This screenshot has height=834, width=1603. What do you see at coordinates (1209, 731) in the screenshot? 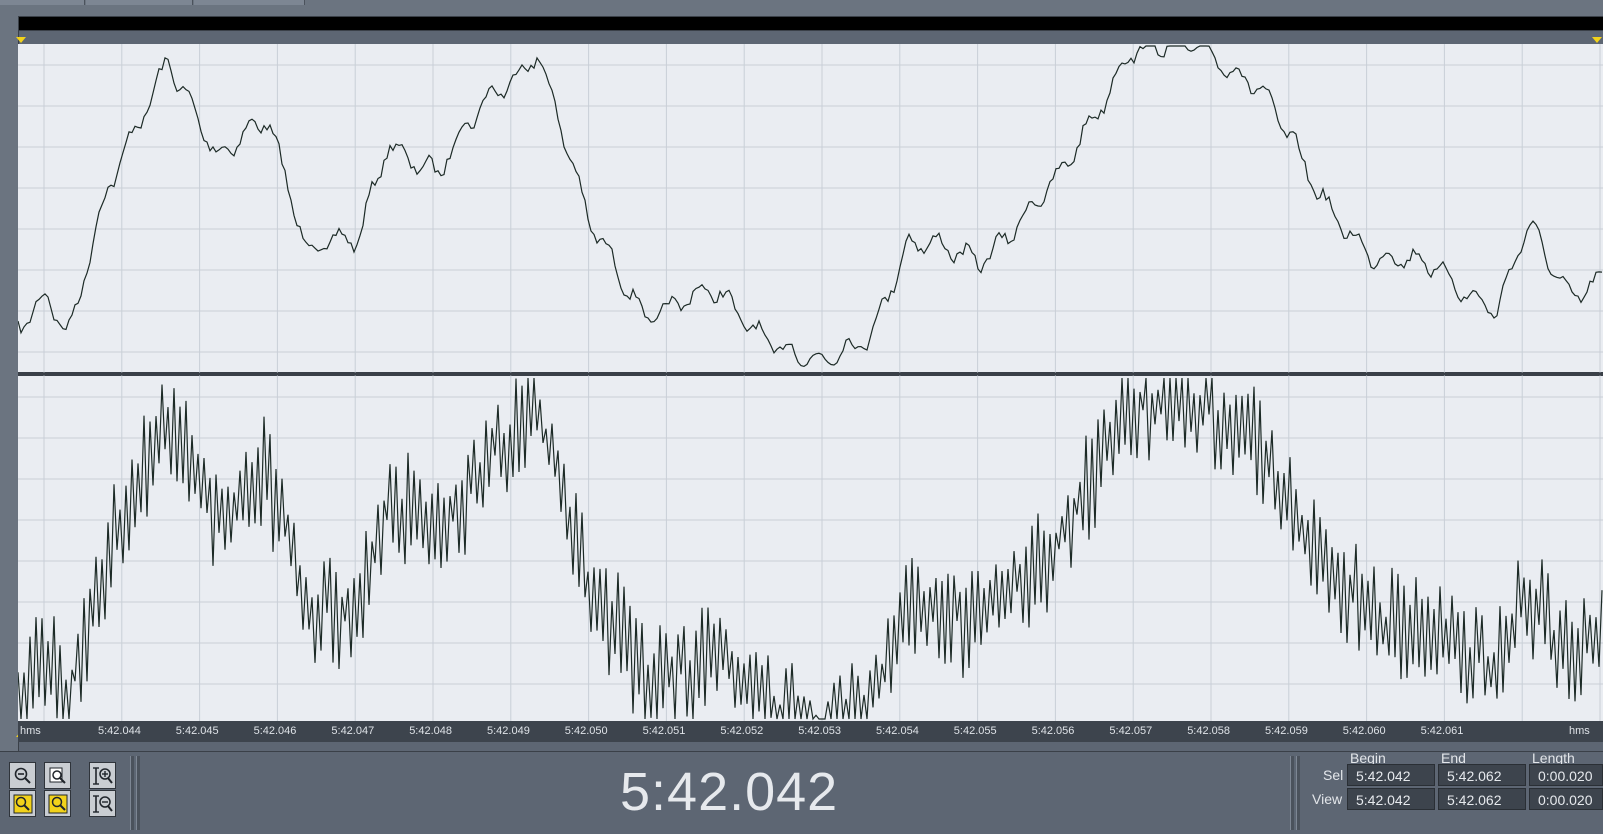
I see `ruler-tick-label: 5:42.058` at bounding box center [1209, 731].